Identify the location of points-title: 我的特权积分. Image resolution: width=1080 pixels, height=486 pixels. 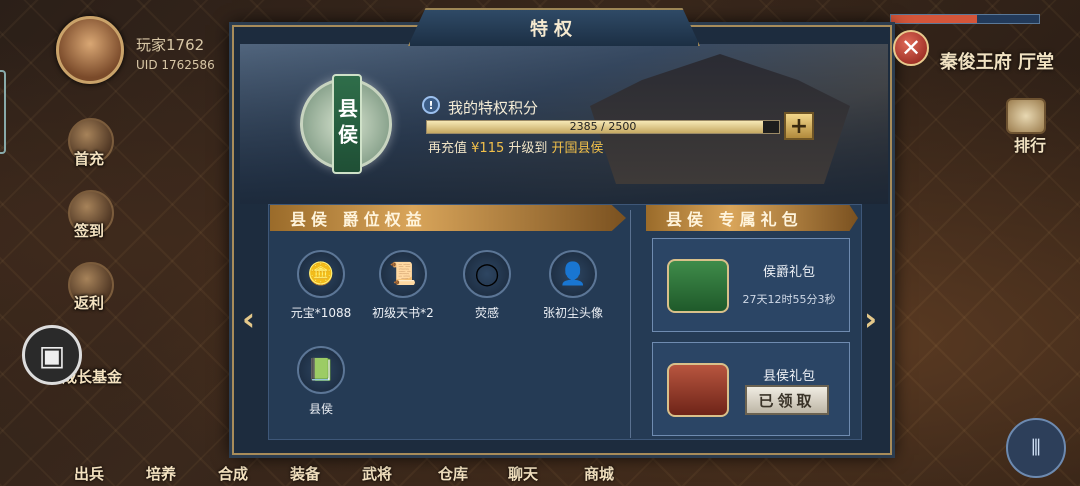
(493, 108).